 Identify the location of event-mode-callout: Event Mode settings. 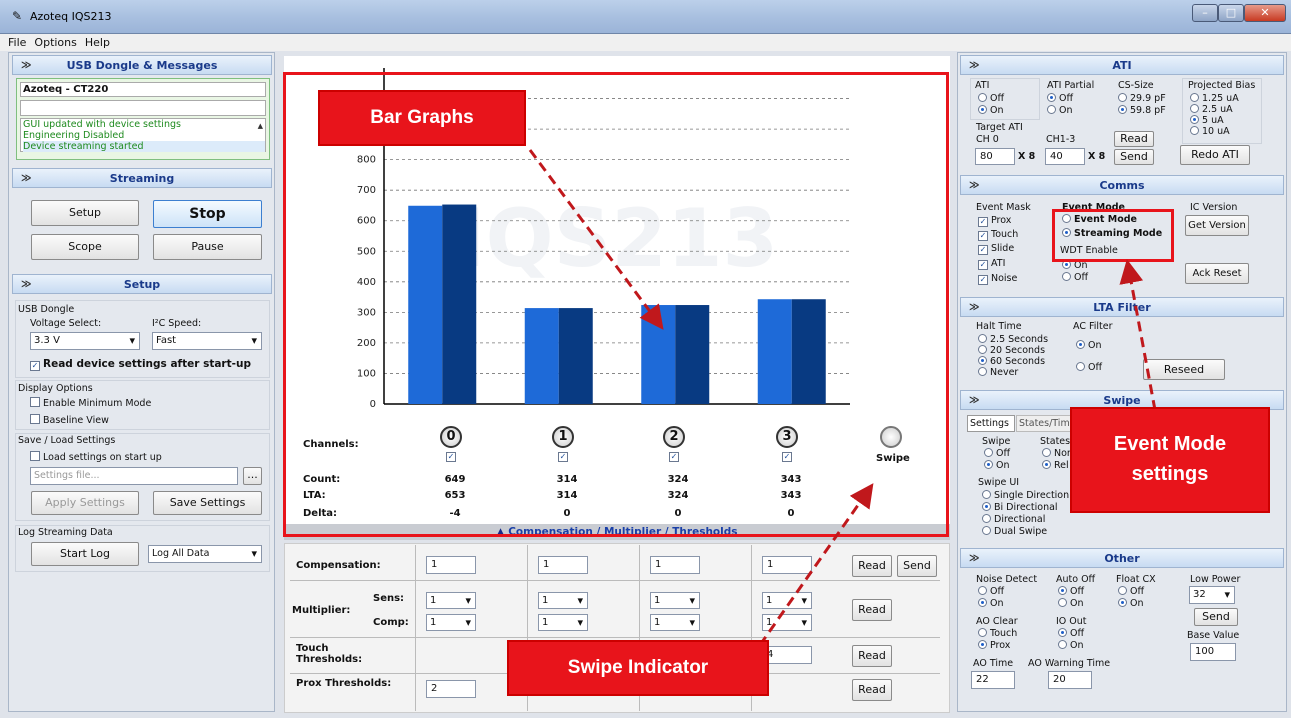
(1170, 460).